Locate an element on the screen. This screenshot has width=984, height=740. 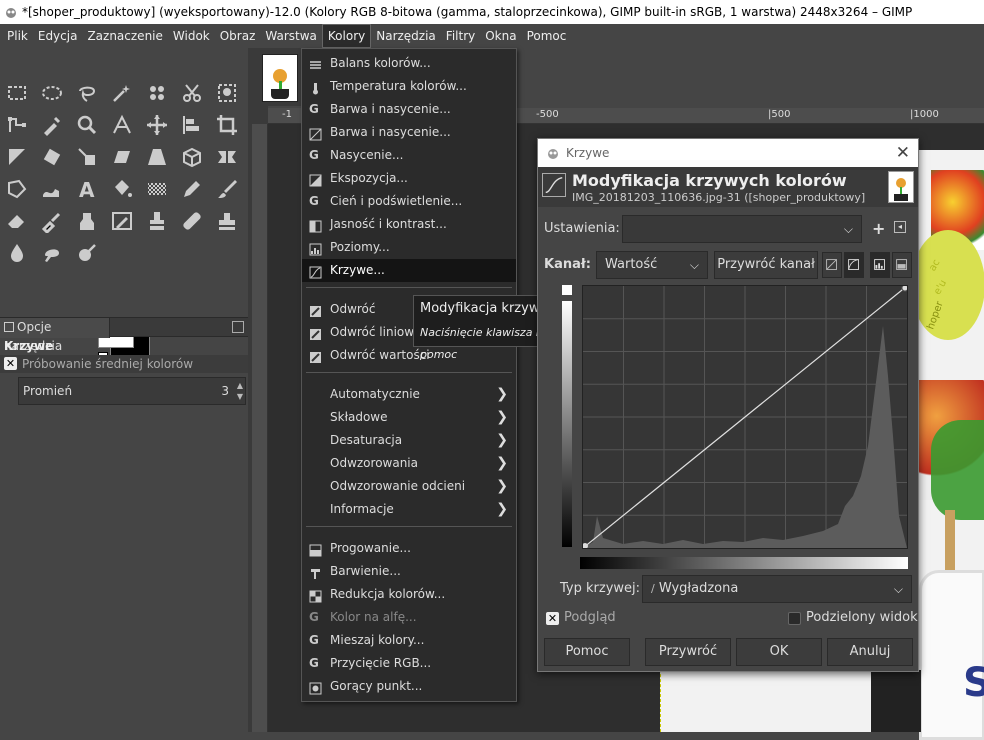
curves-graph is located at coordinates (745, 416).